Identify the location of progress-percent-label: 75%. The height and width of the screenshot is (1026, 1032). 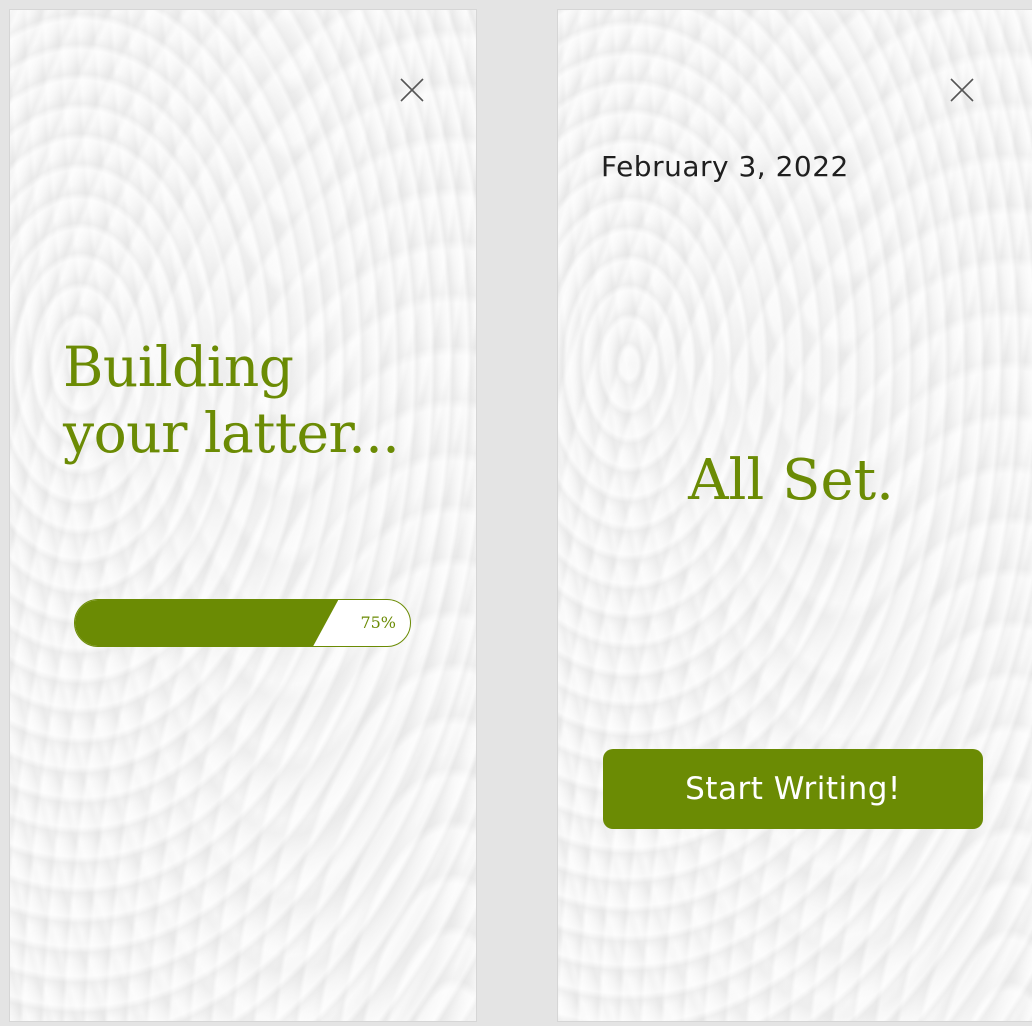
(378, 622).